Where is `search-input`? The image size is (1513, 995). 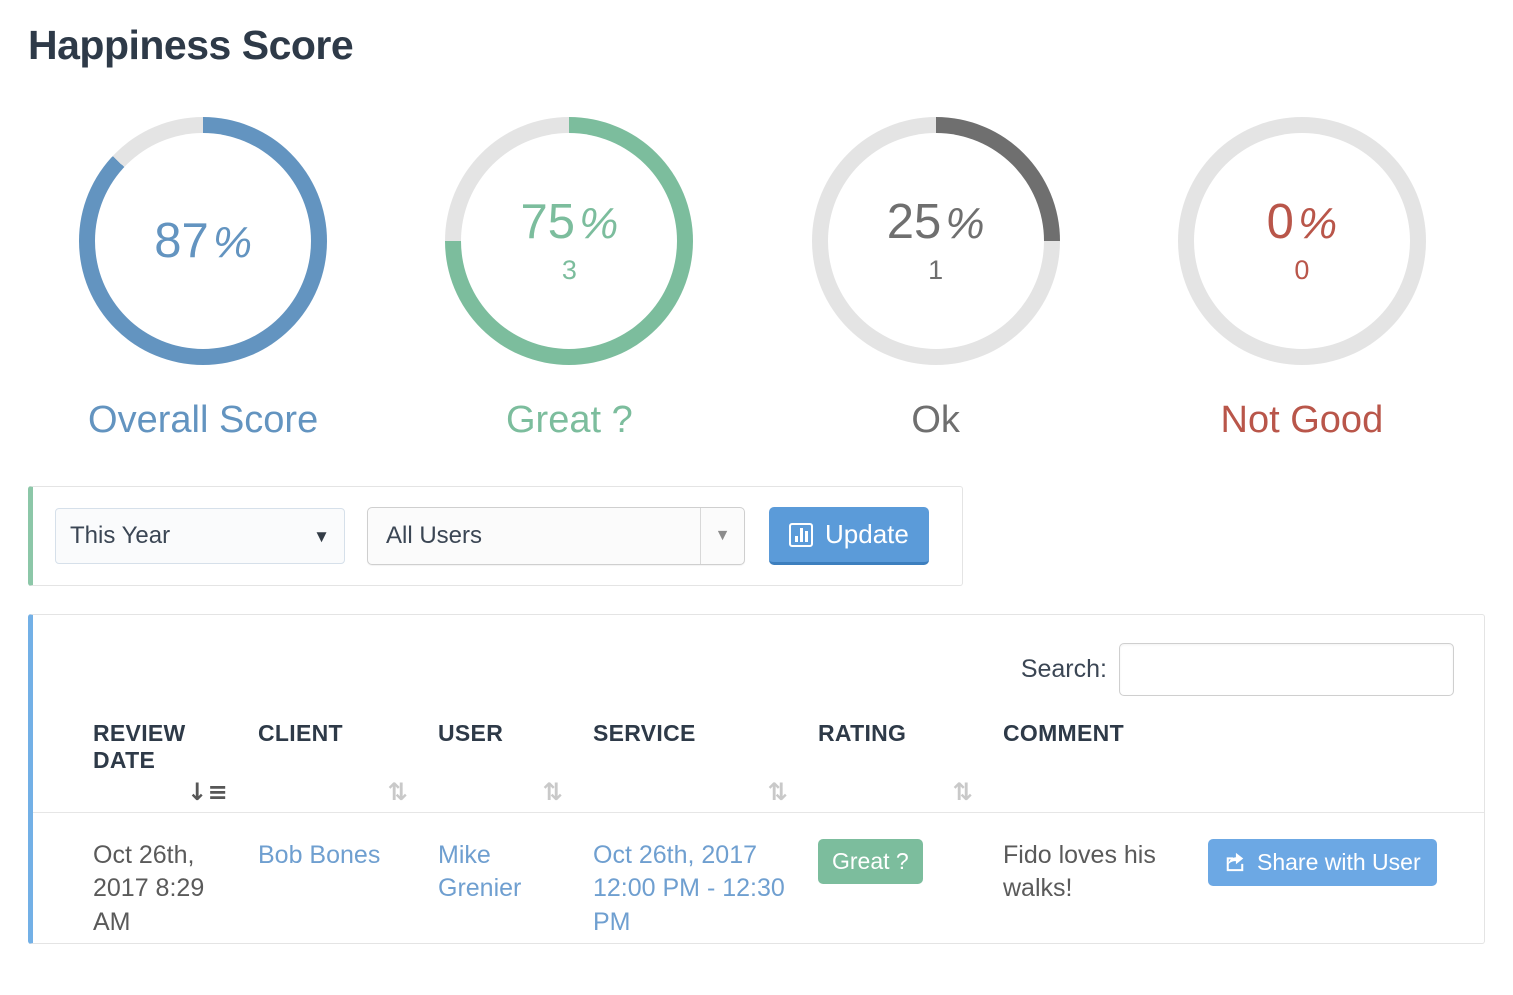 search-input is located at coordinates (1286, 669).